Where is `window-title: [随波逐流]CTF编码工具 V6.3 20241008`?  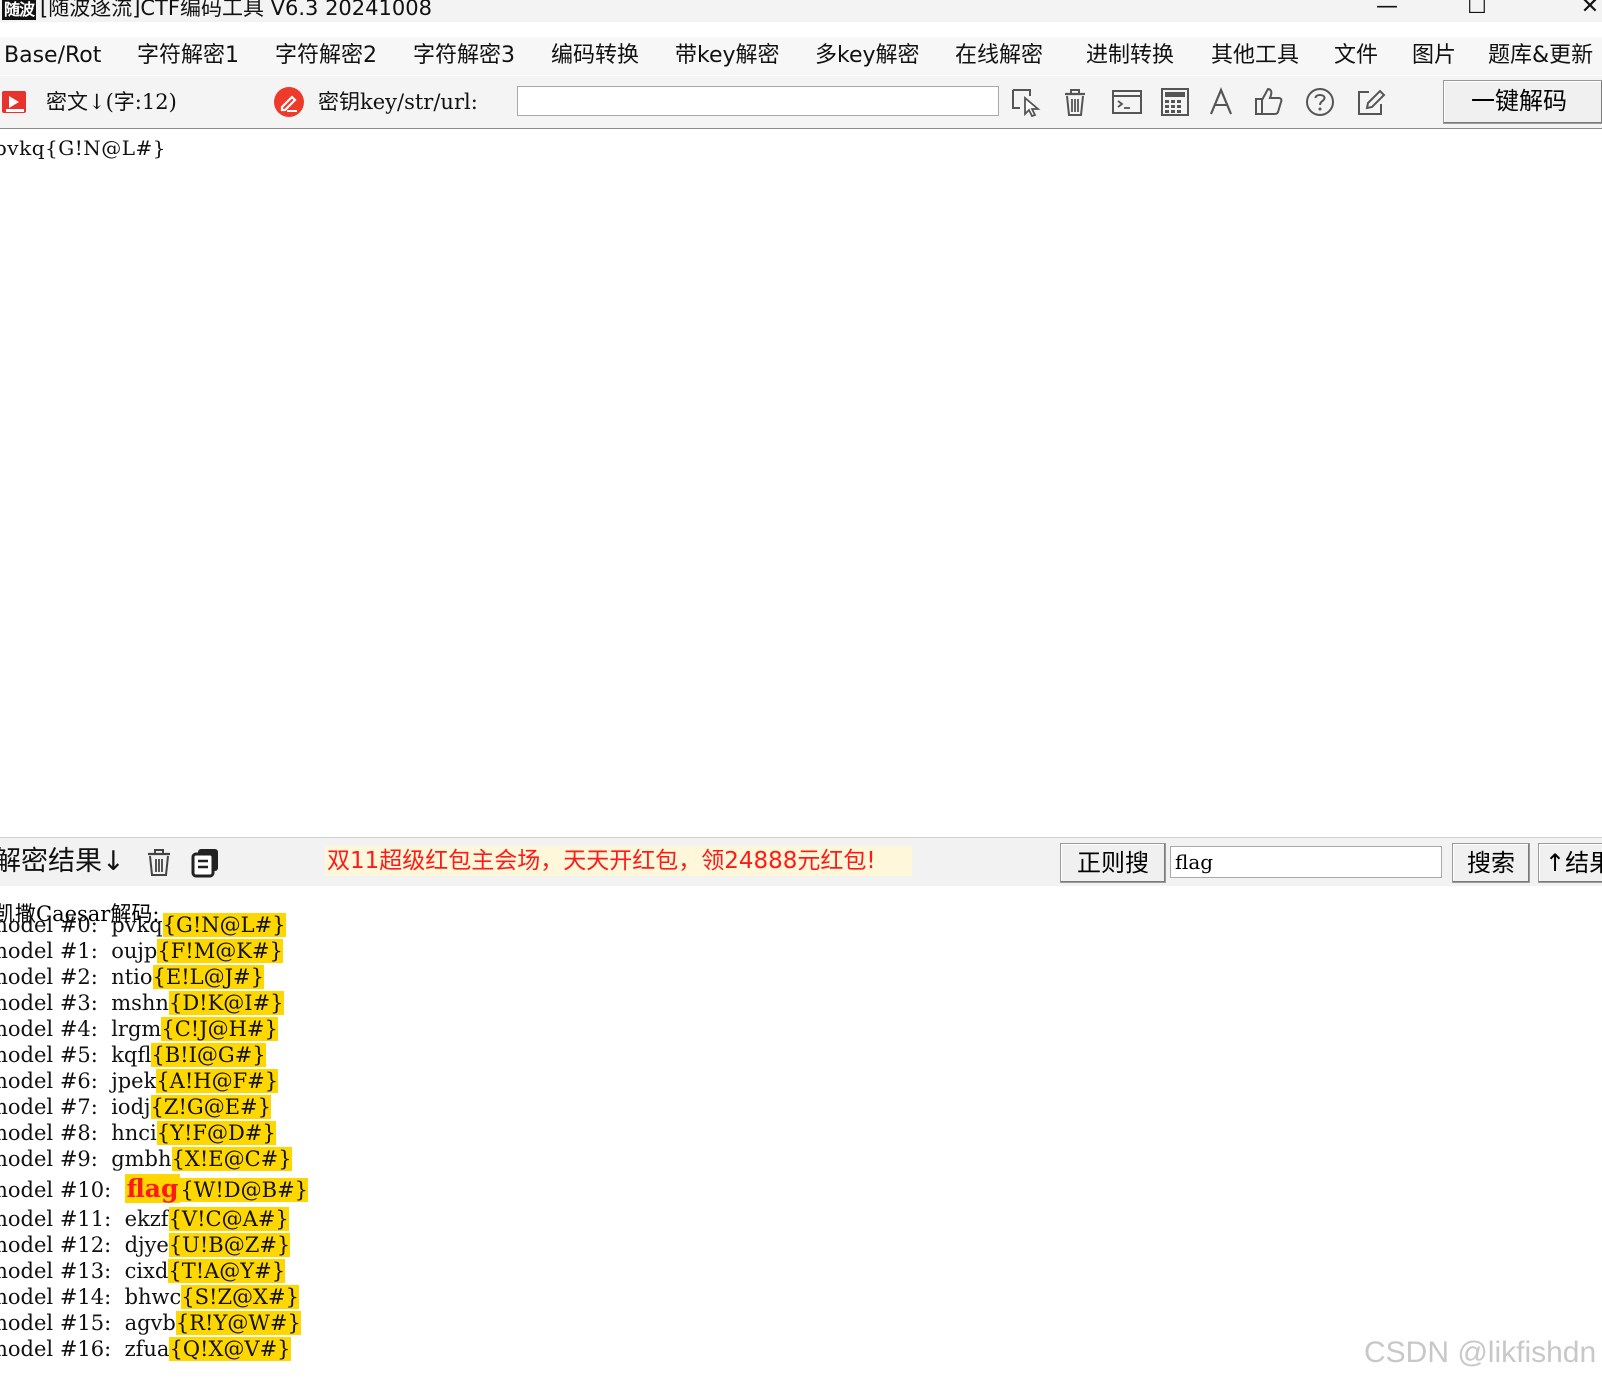 window-title: [随波逐流]CTF编码工具 V6.3 20241008 is located at coordinates (236, 10).